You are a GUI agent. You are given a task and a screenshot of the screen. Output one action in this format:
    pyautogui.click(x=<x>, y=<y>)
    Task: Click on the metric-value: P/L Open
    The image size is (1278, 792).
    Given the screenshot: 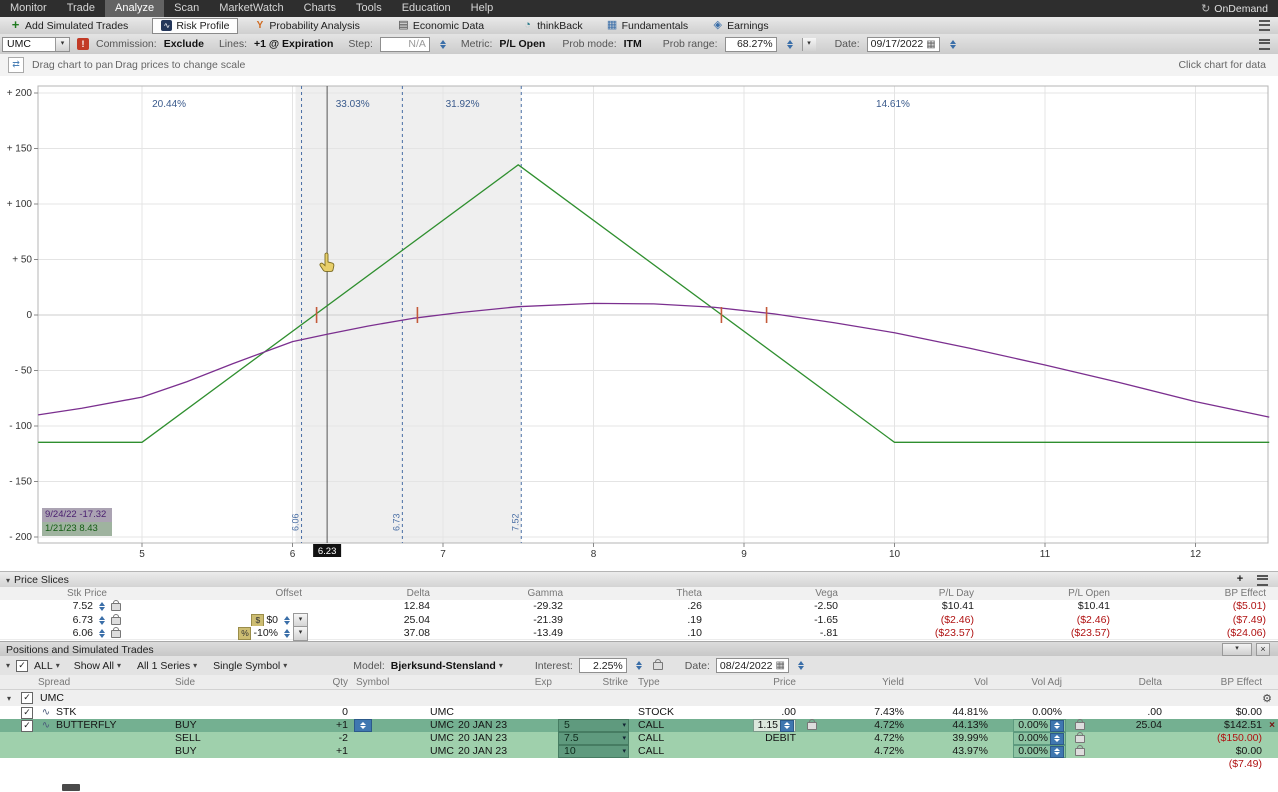 What is the action you would take?
    pyautogui.click(x=522, y=44)
    